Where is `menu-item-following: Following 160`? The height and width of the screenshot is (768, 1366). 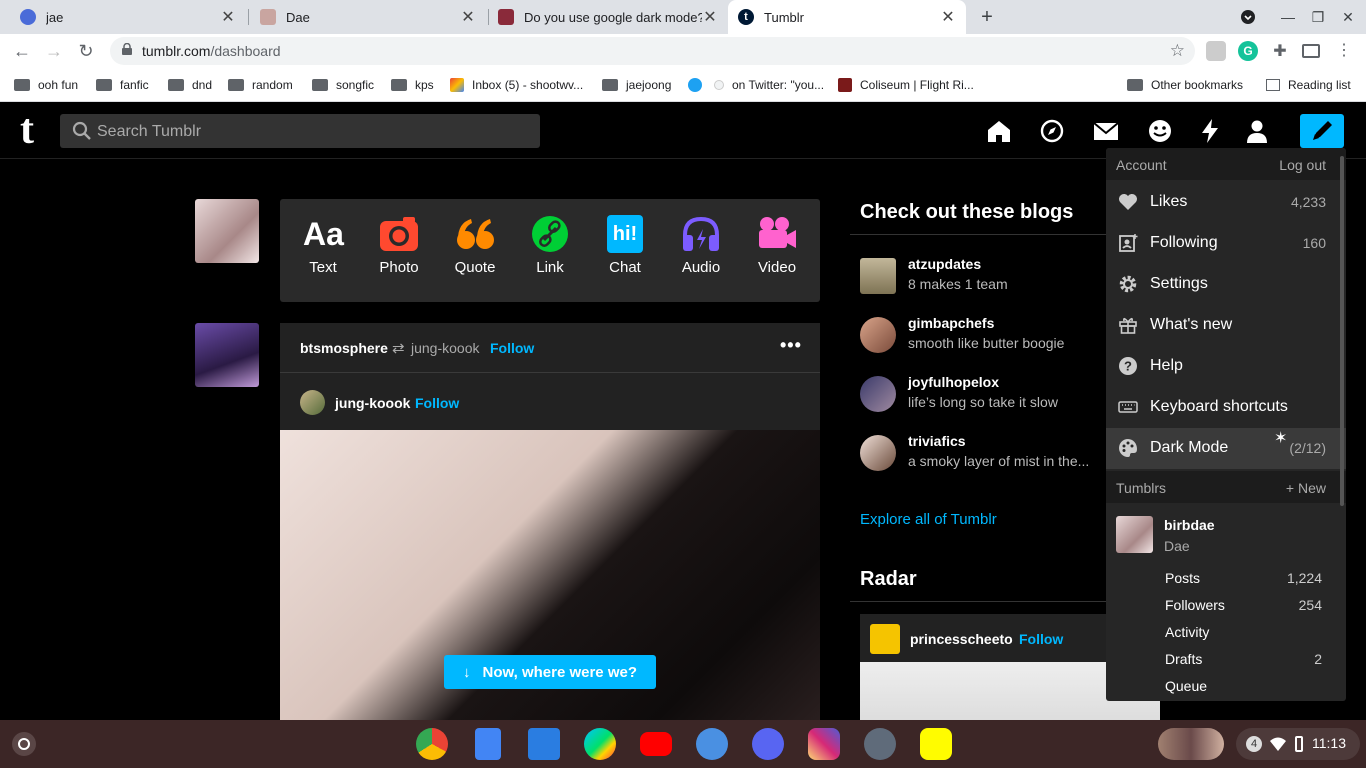
menu-item-following: Following 160 is located at coordinates (1226, 243).